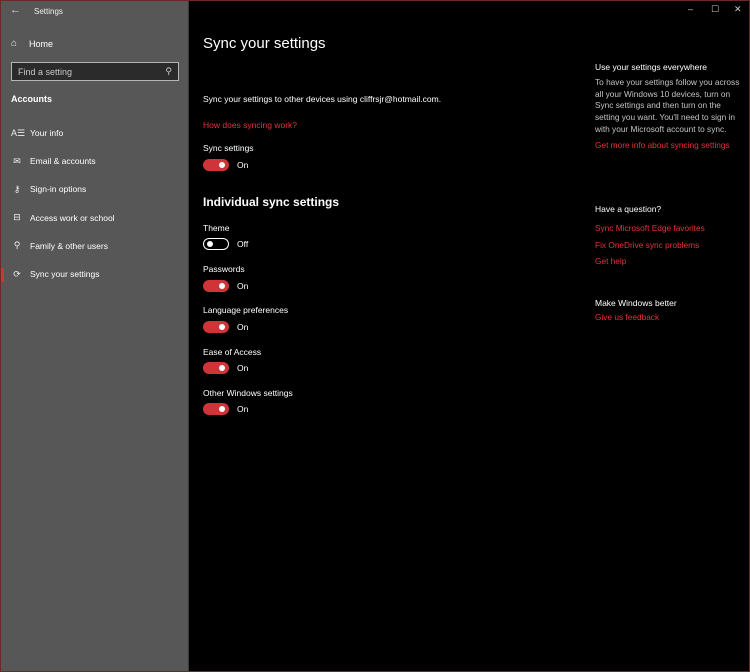 The height and width of the screenshot is (672, 750). What do you see at coordinates (738, 9) in the screenshot?
I see `close-button: ✕` at bounding box center [738, 9].